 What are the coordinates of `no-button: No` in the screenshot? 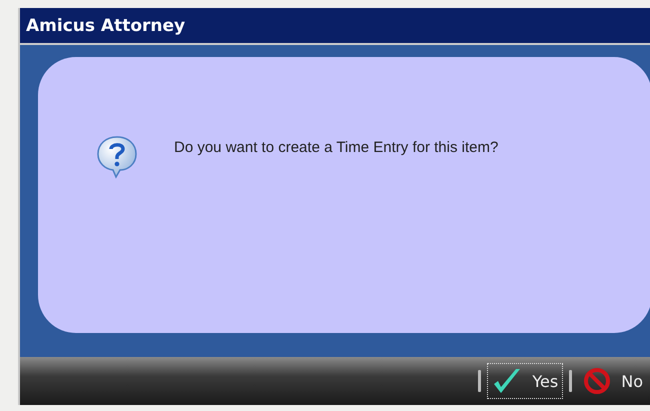 It's located at (613, 381).